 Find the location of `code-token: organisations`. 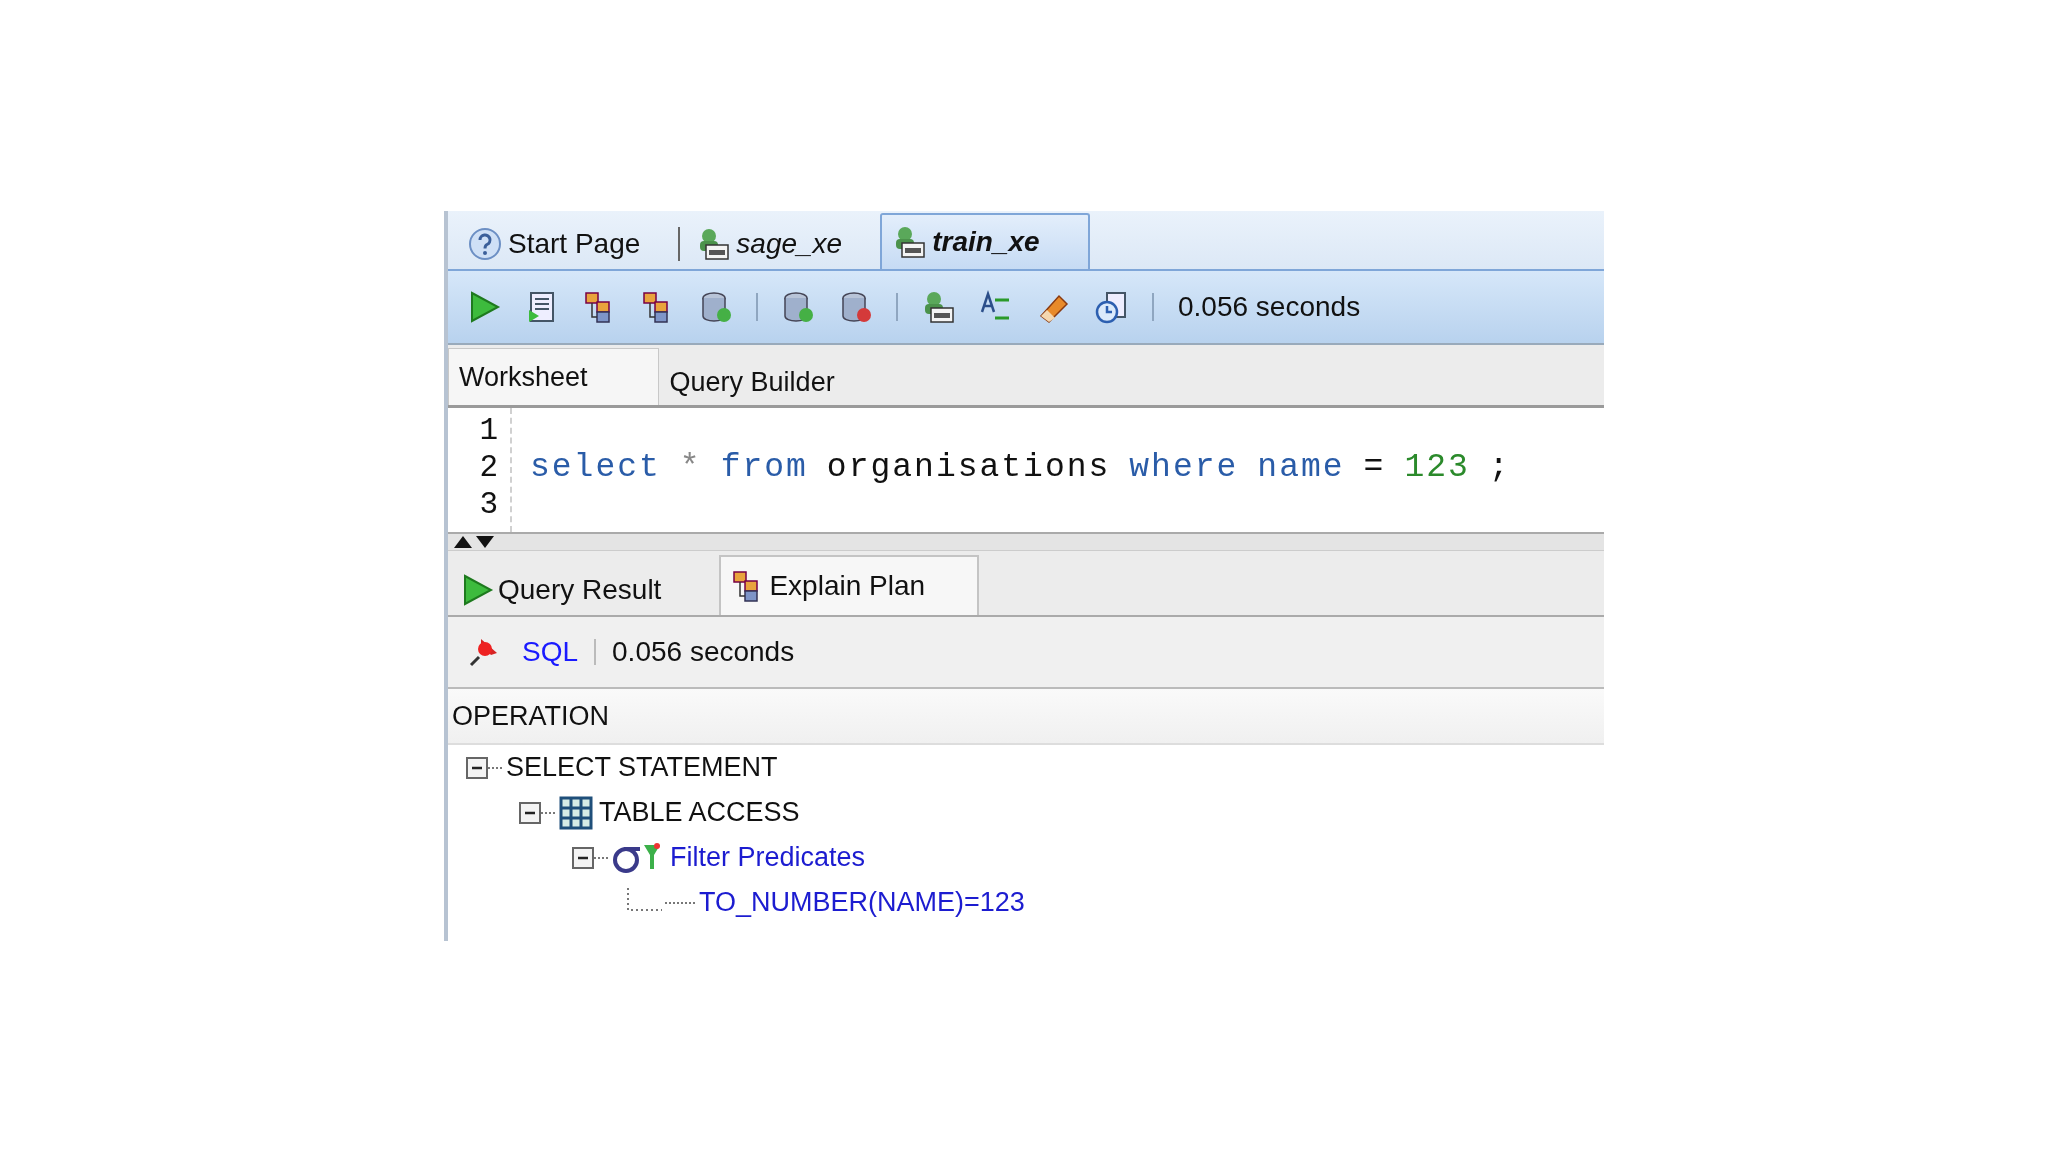

code-token: organisations is located at coordinates (968, 467).